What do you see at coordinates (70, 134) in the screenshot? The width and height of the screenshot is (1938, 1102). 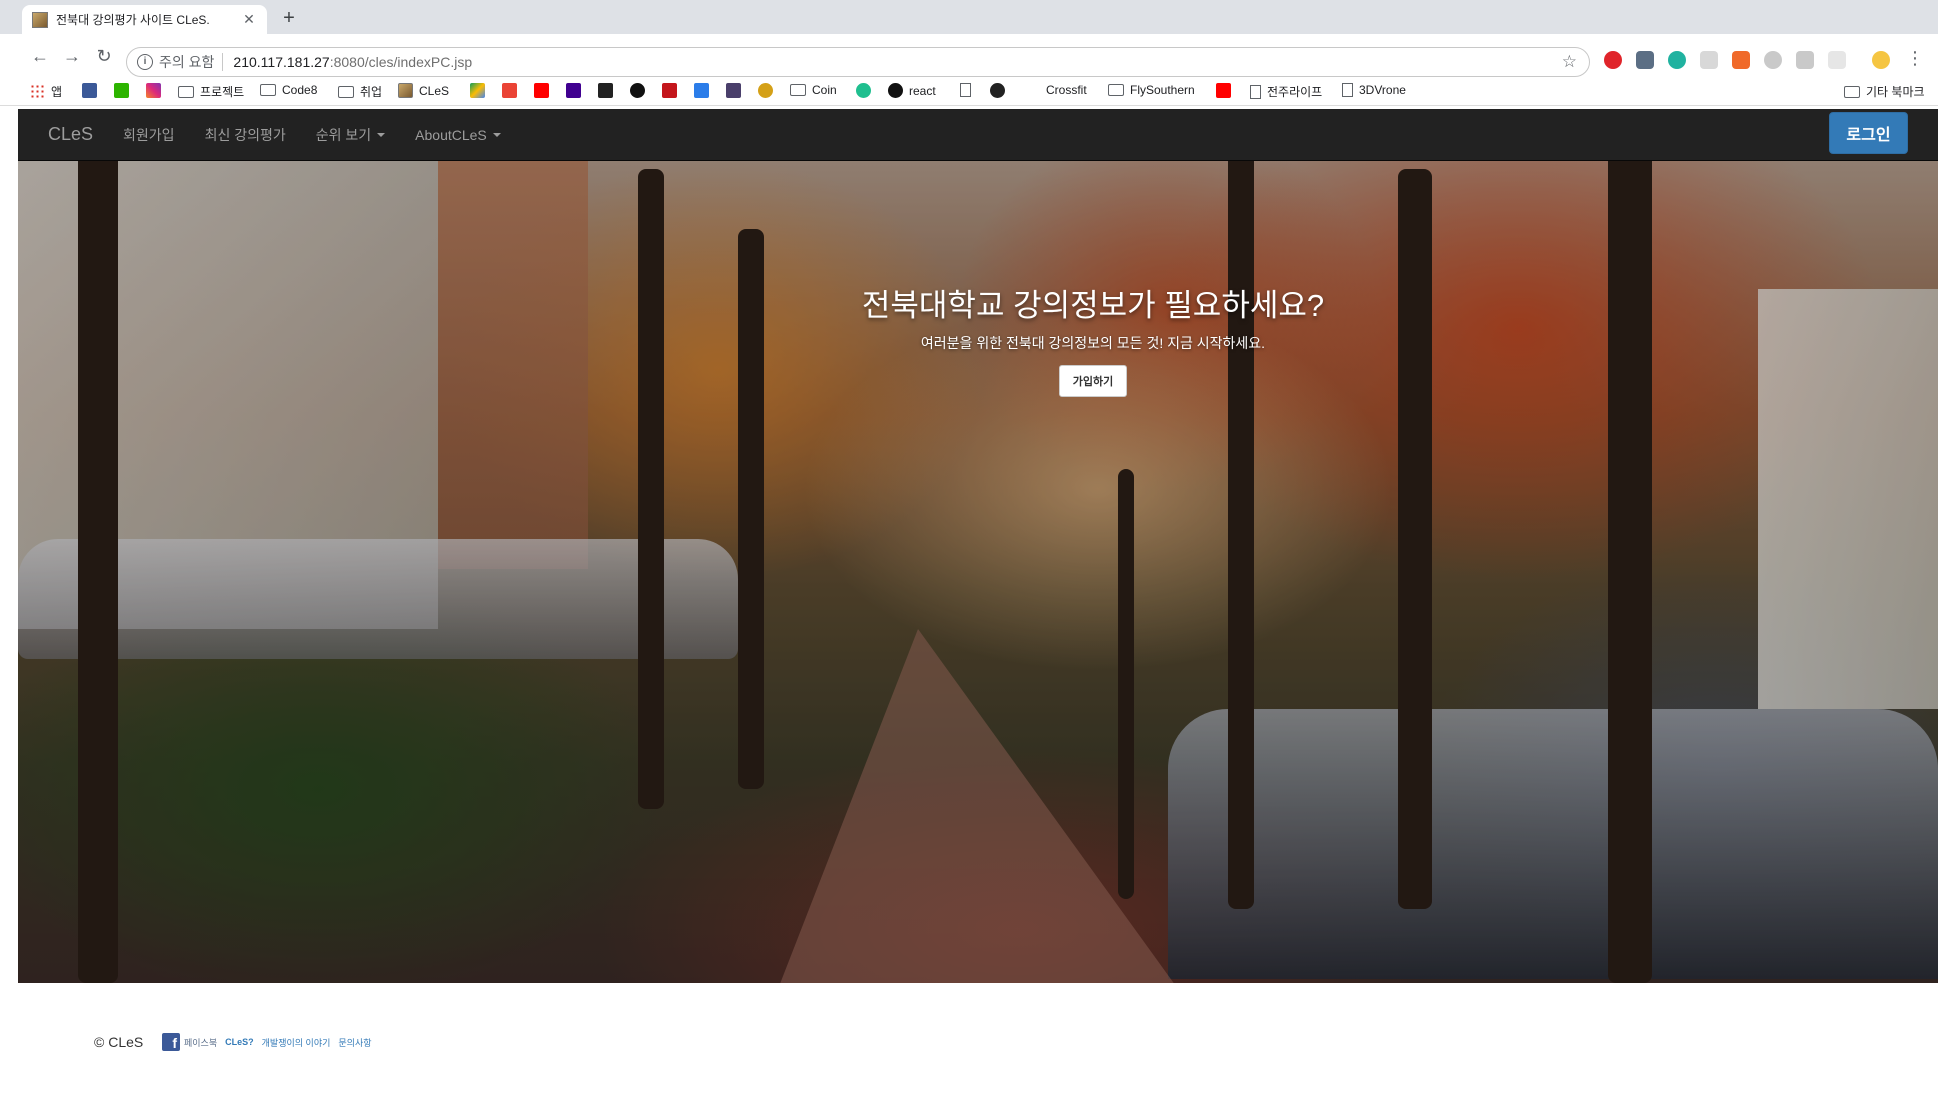 I see `brand-logo: CLeS` at bounding box center [70, 134].